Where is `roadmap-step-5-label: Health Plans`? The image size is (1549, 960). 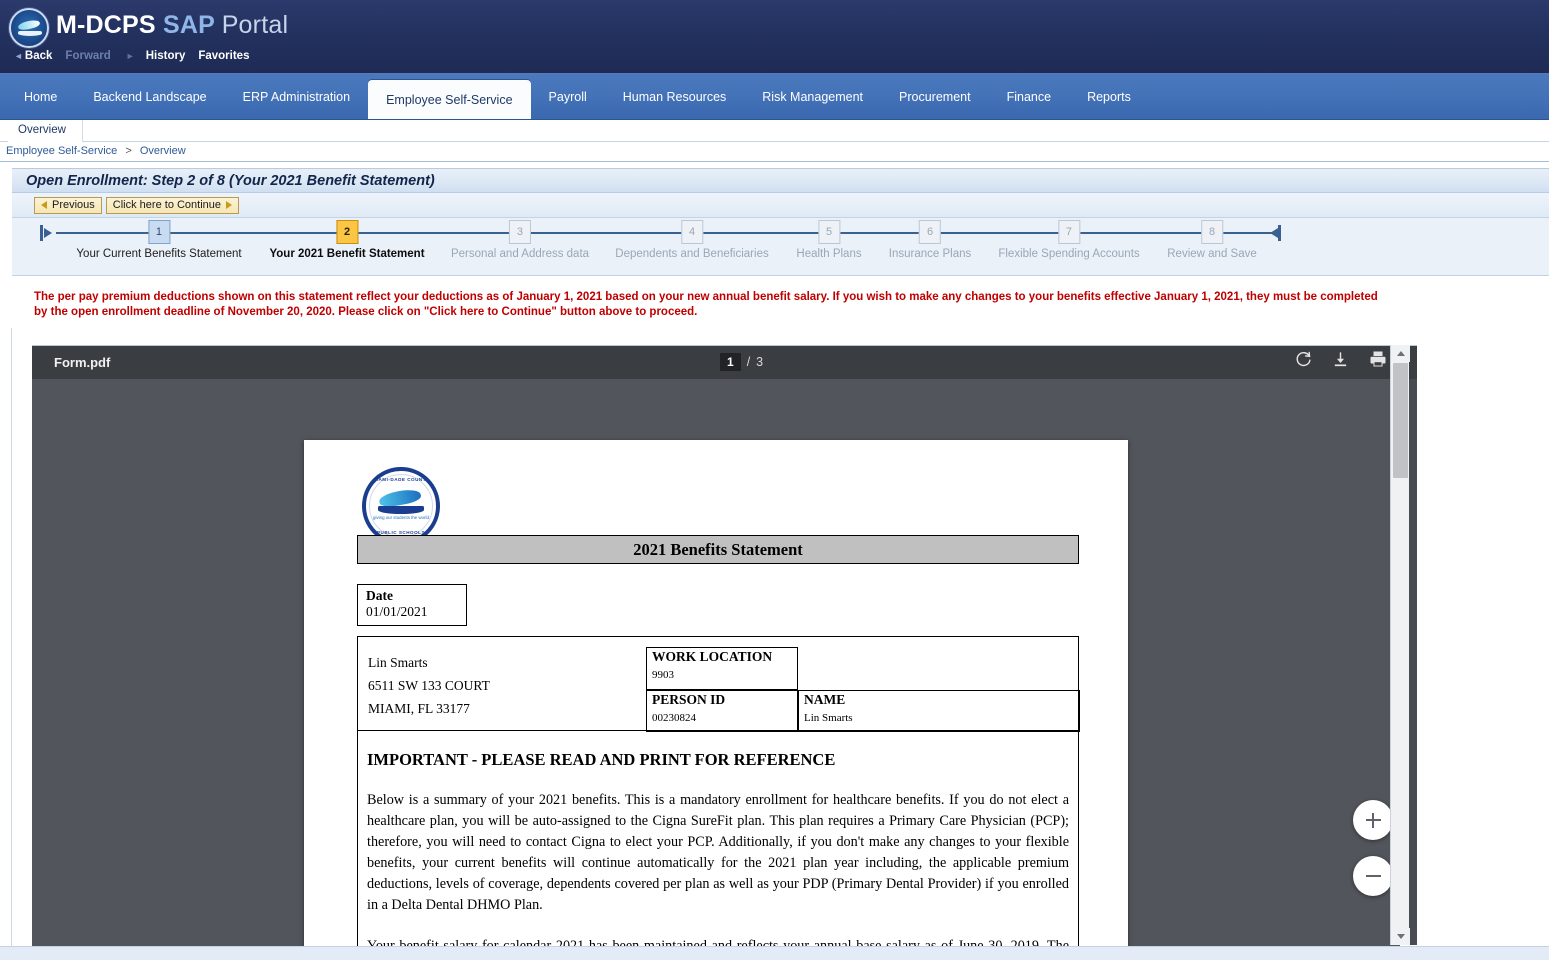 roadmap-step-5-label: Health Plans is located at coordinates (829, 254).